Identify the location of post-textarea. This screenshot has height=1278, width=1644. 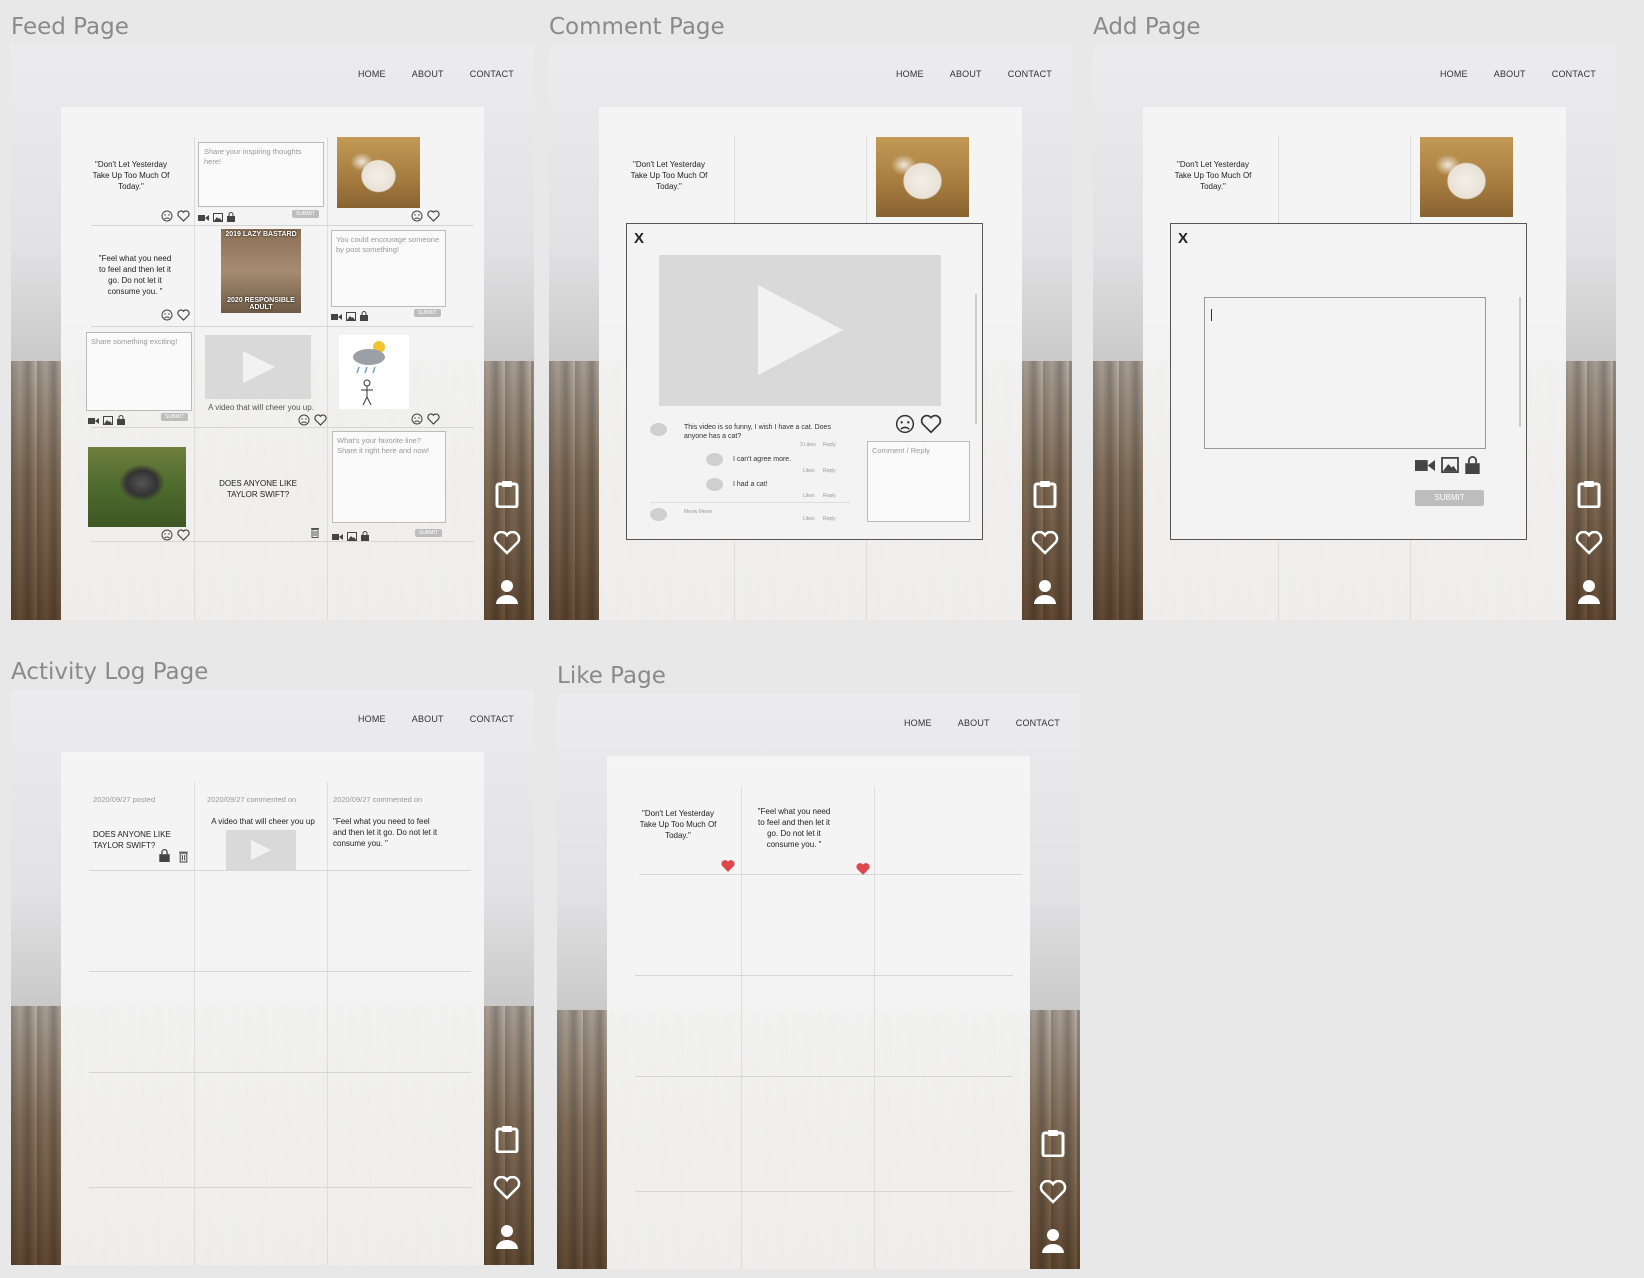
(1345, 373).